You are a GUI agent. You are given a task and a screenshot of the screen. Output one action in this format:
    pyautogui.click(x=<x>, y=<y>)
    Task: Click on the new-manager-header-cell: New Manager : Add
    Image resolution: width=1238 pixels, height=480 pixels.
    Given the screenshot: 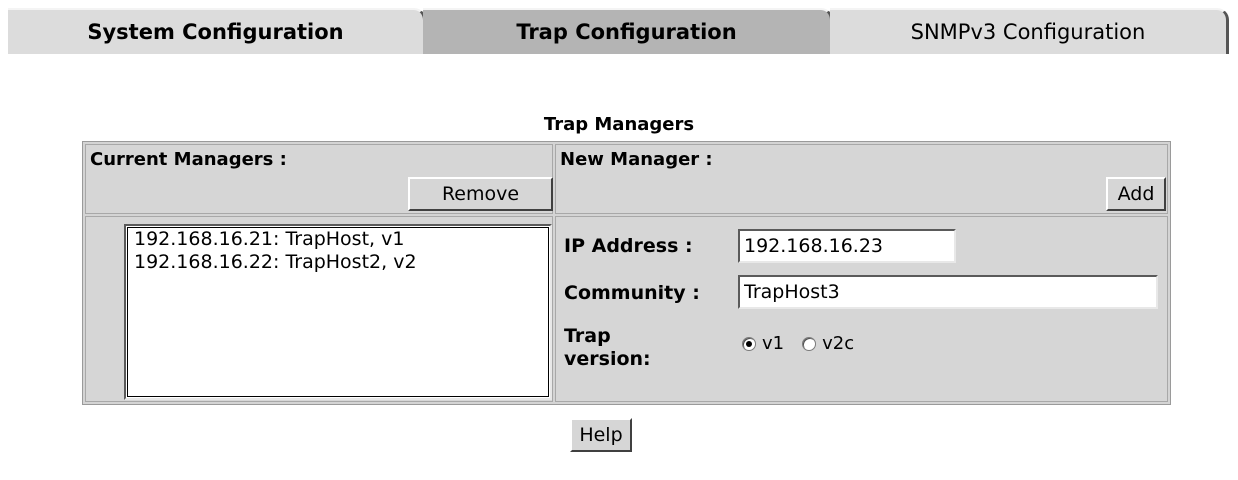 What is the action you would take?
    pyautogui.click(x=861, y=179)
    